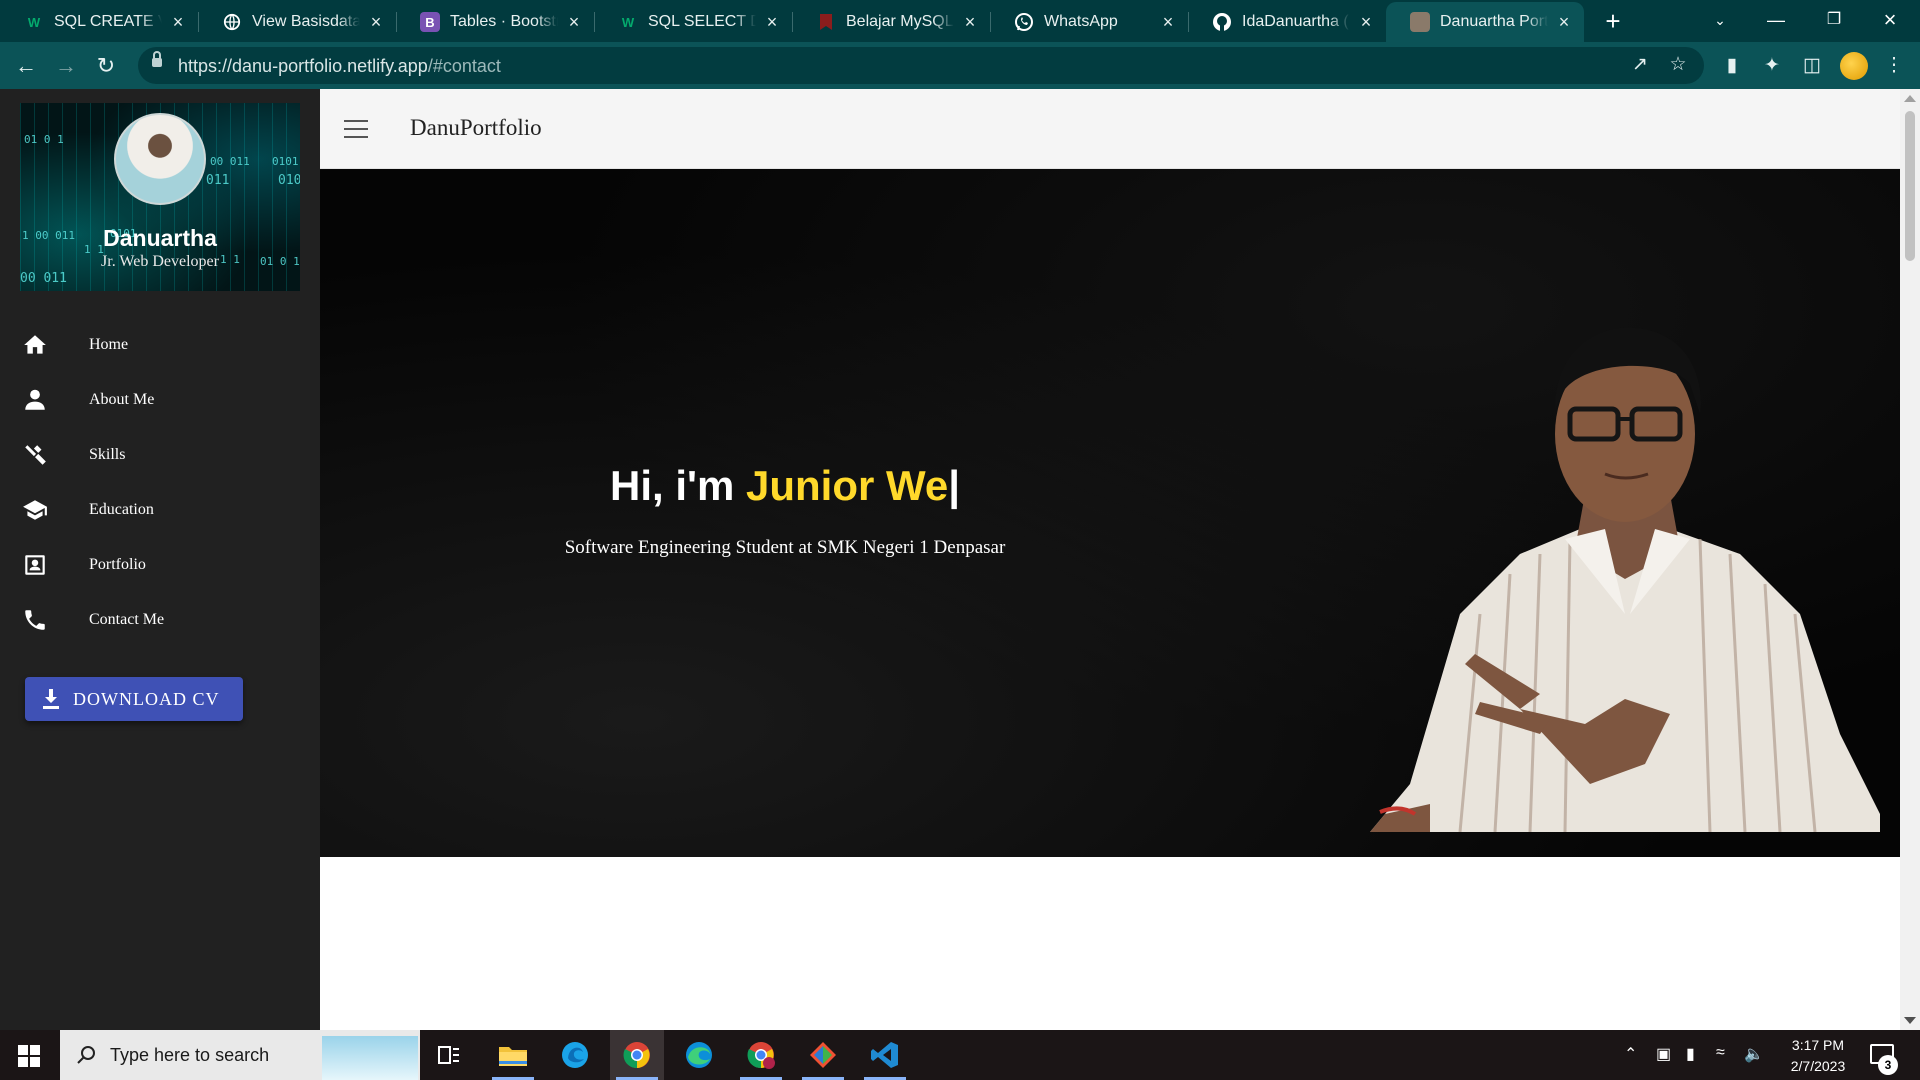 Image resolution: width=1920 pixels, height=1080 pixels. What do you see at coordinates (160, 454) in the screenshot?
I see `sidebar-item-skills: Skills` at bounding box center [160, 454].